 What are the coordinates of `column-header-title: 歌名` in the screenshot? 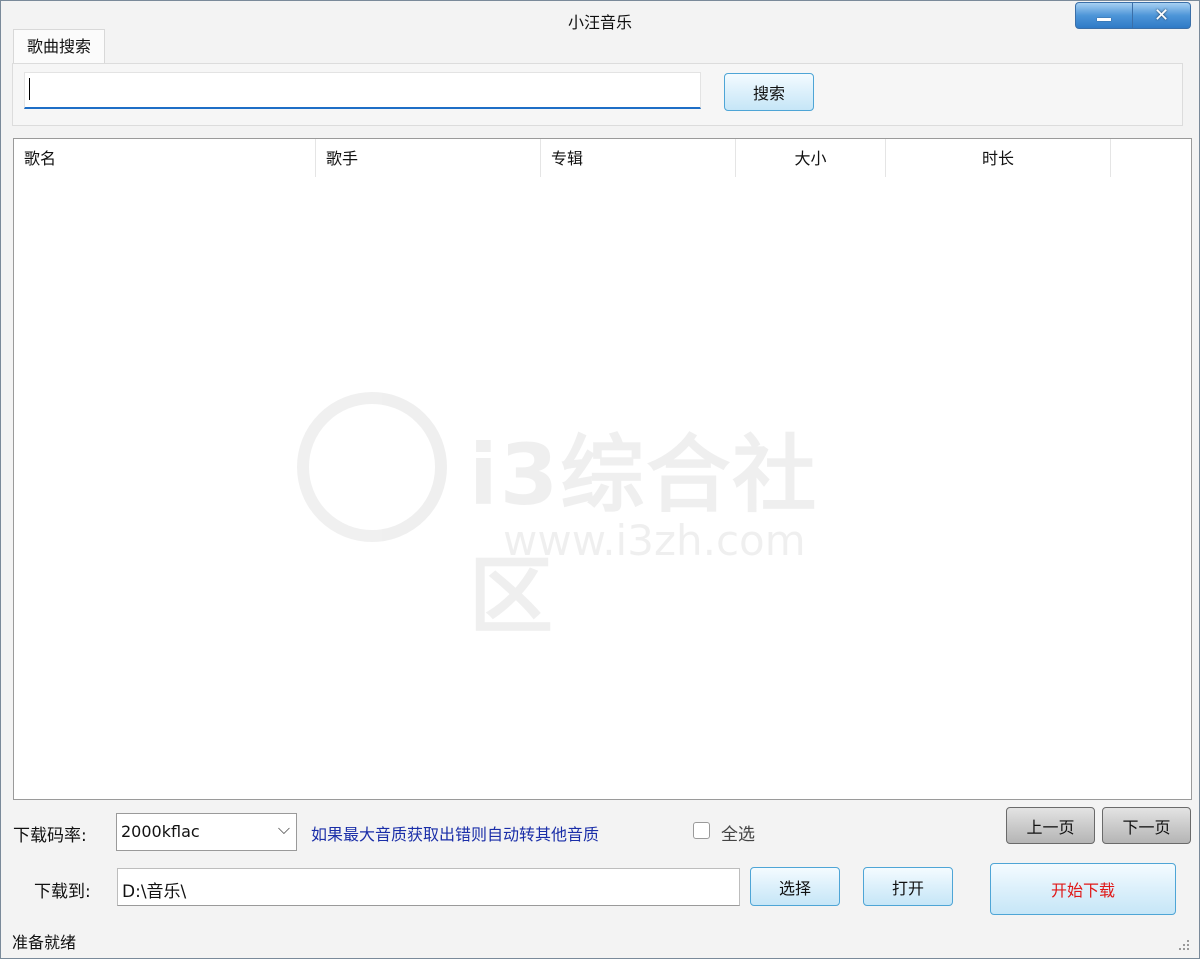 It's located at (165, 158).